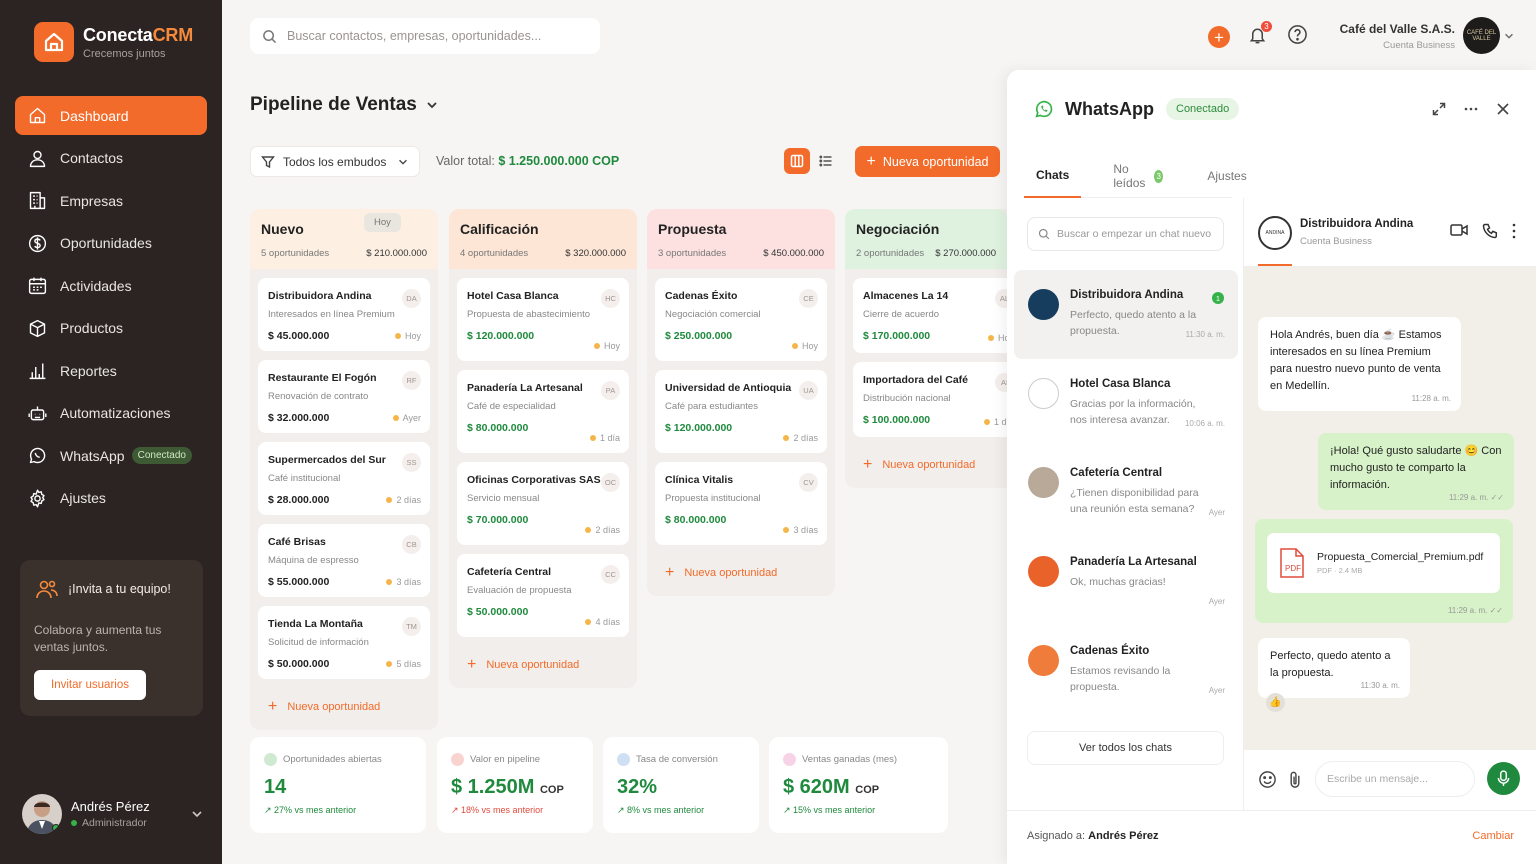 The image size is (1536, 864). Describe the element at coordinates (1219, 37) in the screenshot. I see `quick-add-button: +` at that location.